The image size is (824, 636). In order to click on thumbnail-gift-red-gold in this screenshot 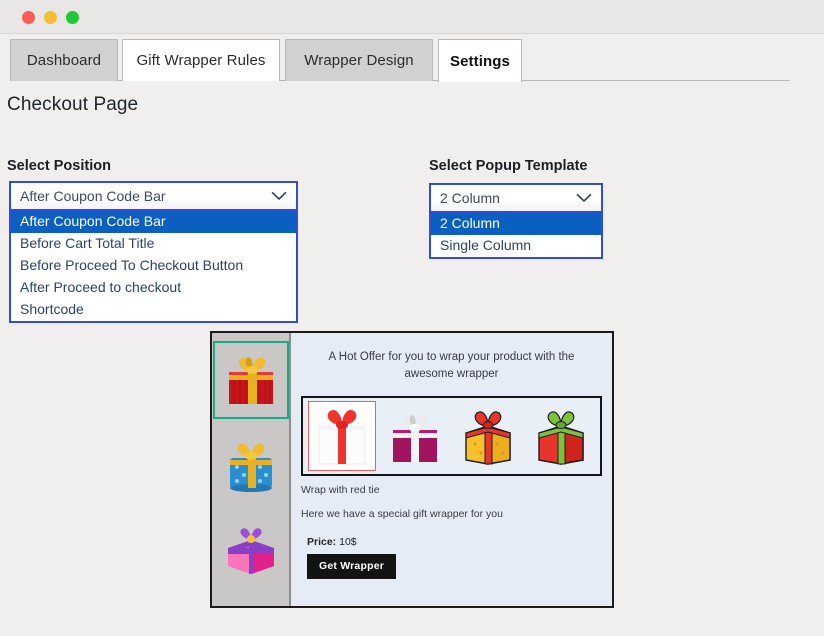, I will do `click(250, 380)`.